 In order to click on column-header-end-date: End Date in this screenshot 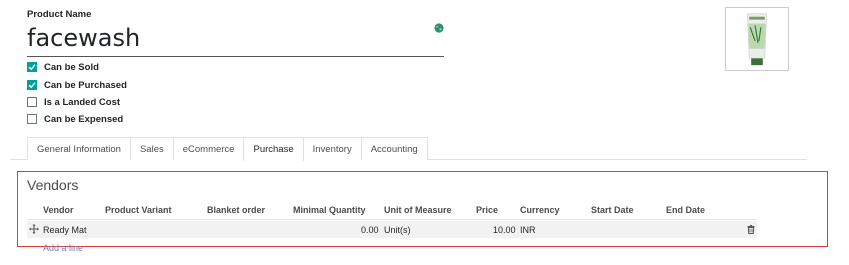, I will do `click(685, 210)`.